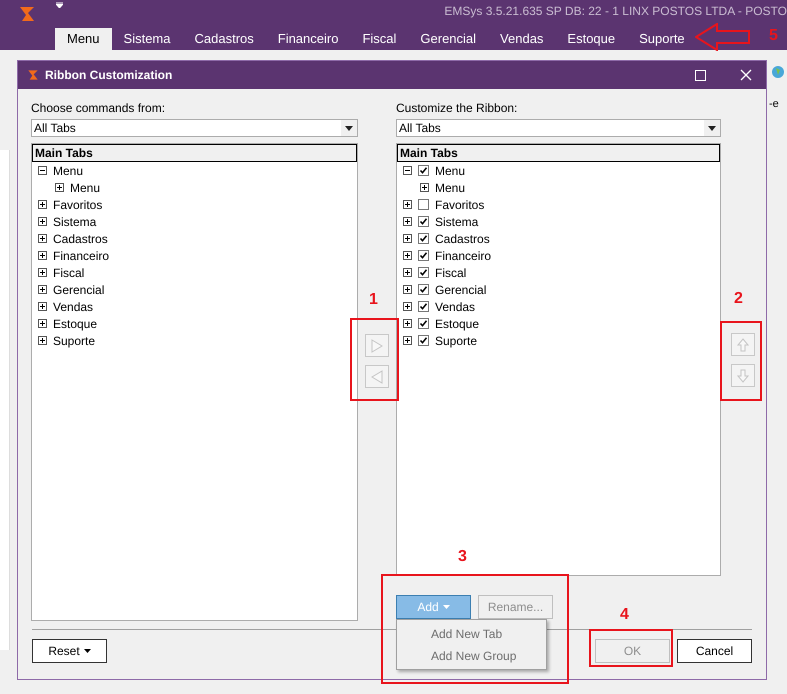 Image resolution: width=787 pixels, height=694 pixels. What do you see at coordinates (488, 634) in the screenshot?
I see `dropdown-option: Add New Tab` at bounding box center [488, 634].